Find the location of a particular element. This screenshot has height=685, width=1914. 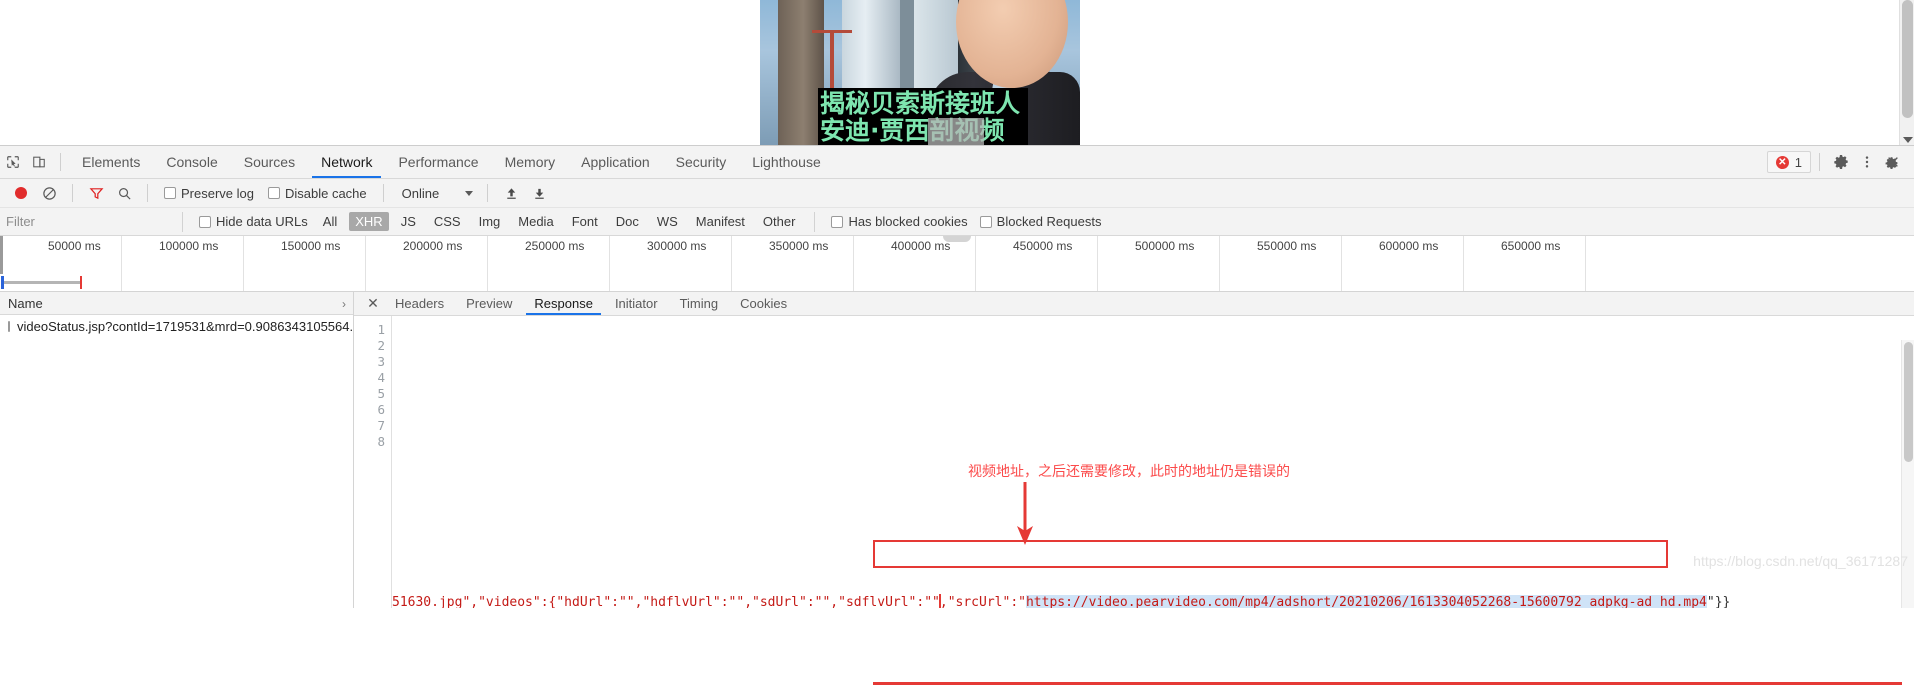

tab-preview: Preview is located at coordinates (489, 303).